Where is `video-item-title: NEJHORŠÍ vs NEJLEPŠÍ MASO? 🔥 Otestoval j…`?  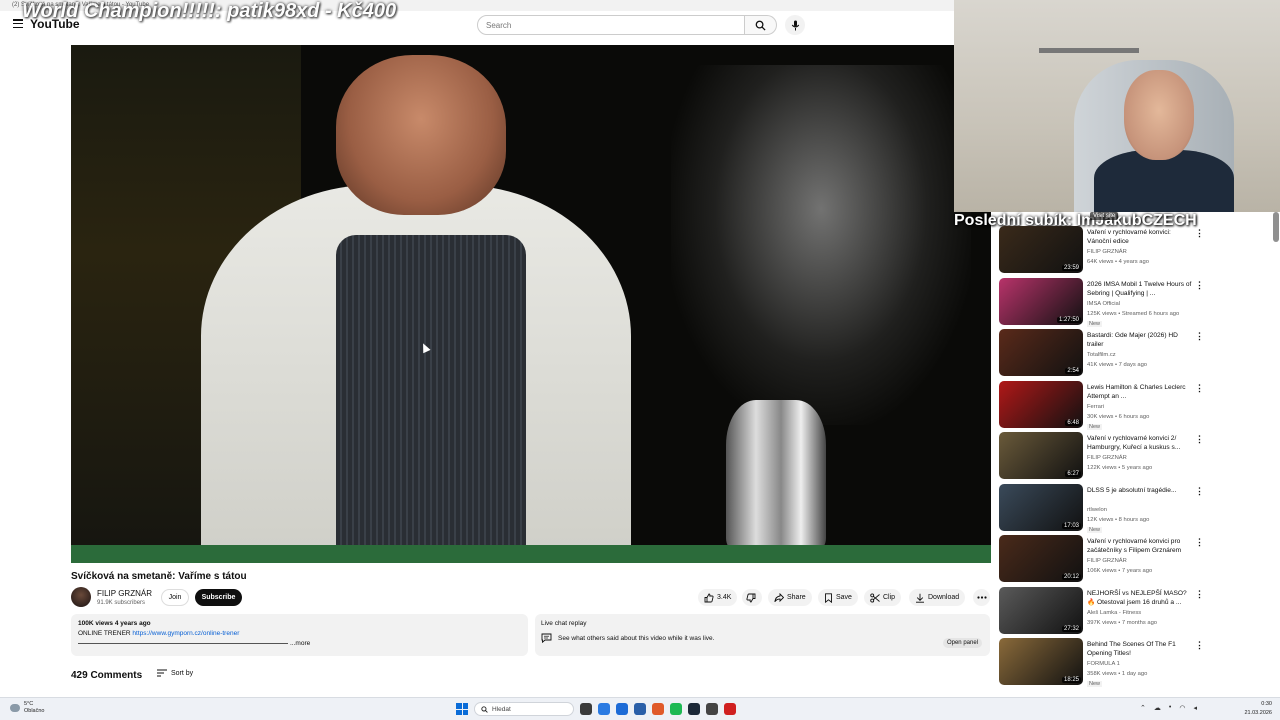 video-item-title: NEJHORŠÍ vs NEJLEPŠÍ MASO? 🔥 Otestoval j… is located at coordinates (1140, 598).